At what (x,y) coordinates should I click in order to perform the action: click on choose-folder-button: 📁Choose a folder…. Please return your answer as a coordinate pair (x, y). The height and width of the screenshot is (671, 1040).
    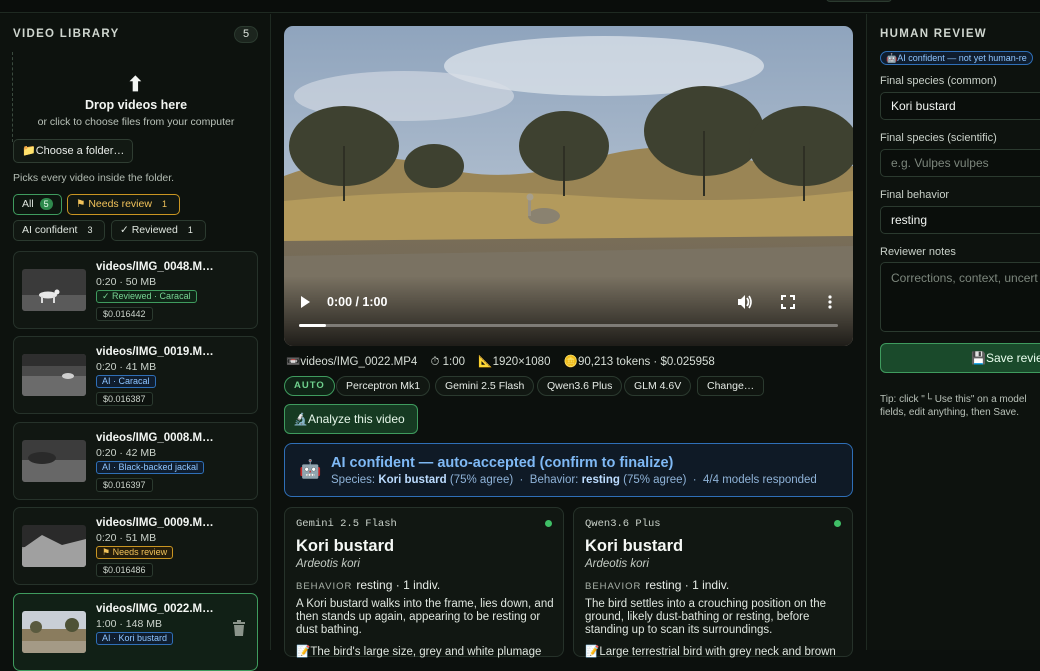
    Looking at the image, I should click on (73, 151).